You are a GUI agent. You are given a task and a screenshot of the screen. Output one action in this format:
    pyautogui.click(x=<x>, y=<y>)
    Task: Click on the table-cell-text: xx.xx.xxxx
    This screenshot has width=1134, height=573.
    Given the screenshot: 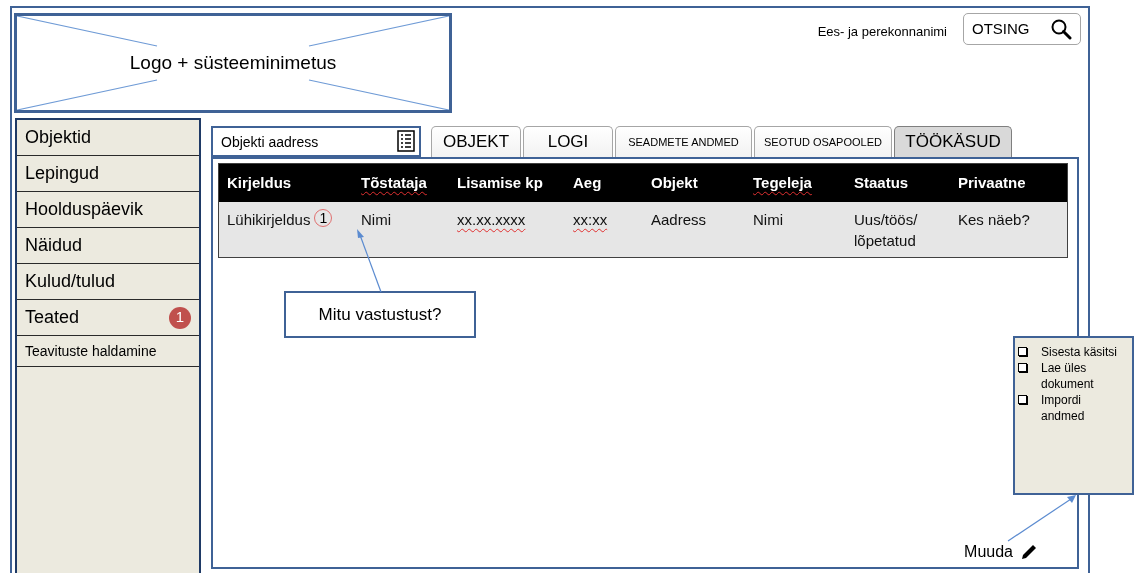 What is the action you would take?
    pyautogui.click(x=491, y=220)
    